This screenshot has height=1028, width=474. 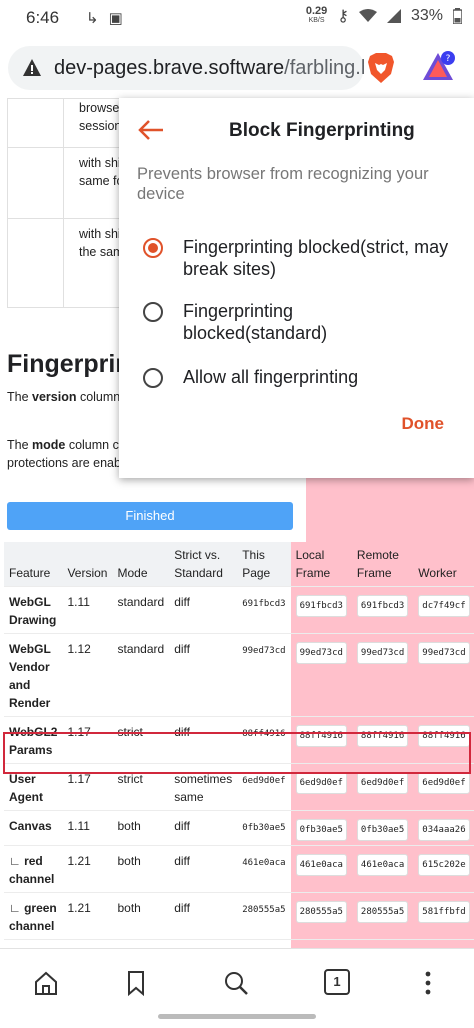 I want to click on battery-icon, so click(x=457, y=16).